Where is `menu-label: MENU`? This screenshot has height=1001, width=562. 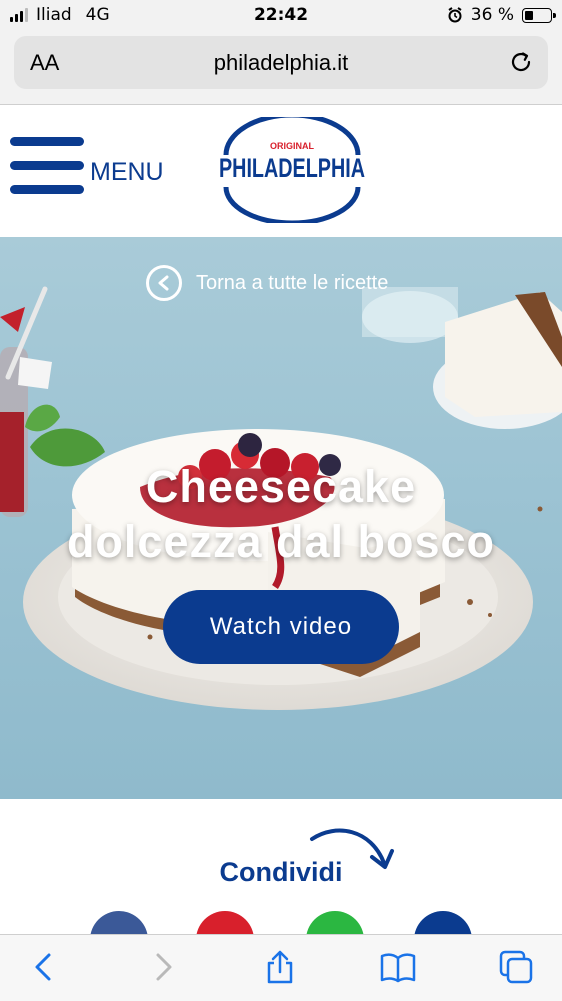 menu-label: MENU is located at coordinates (127, 171).